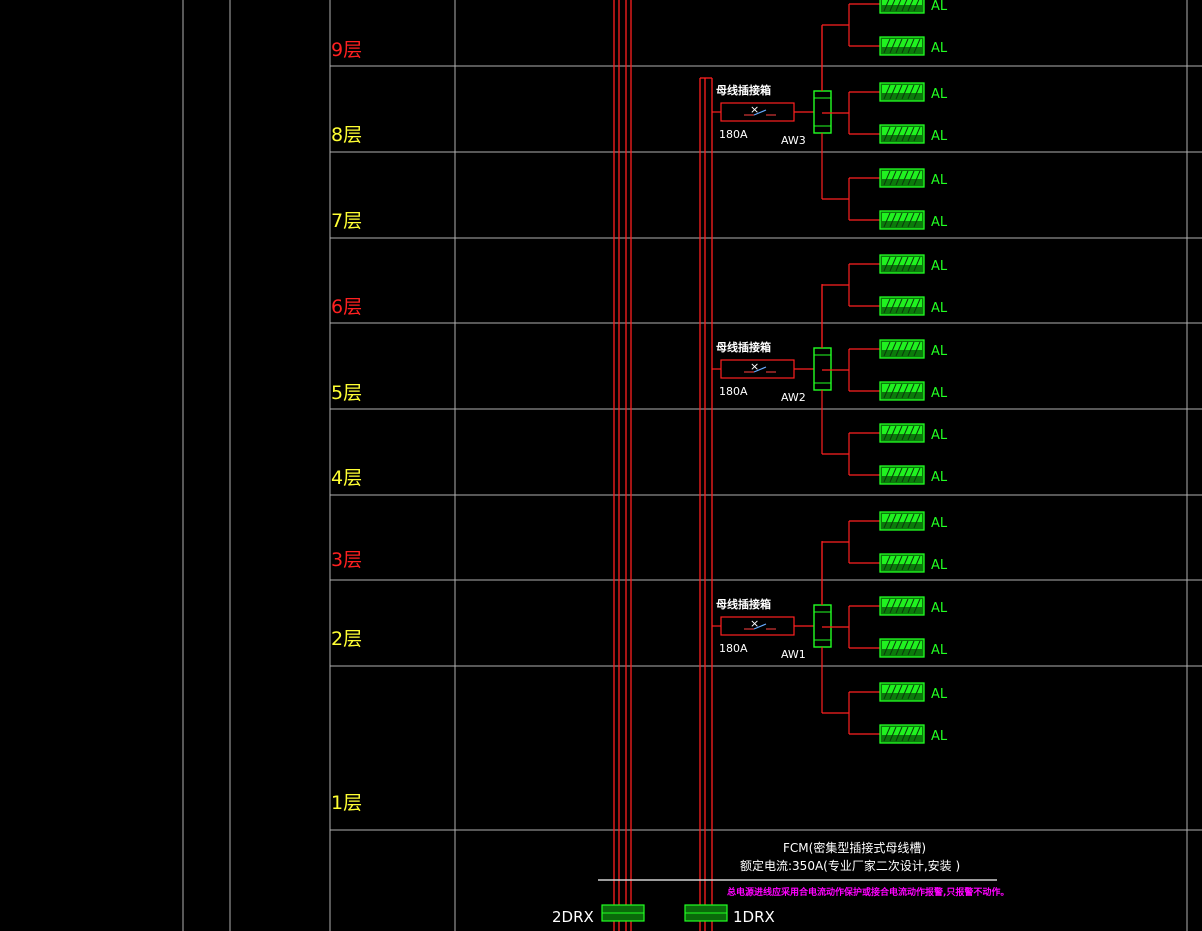  What do you see at coordinates (663, 465) in the screenshot?
I see `busway-risers` at bounding box center [663, 465].